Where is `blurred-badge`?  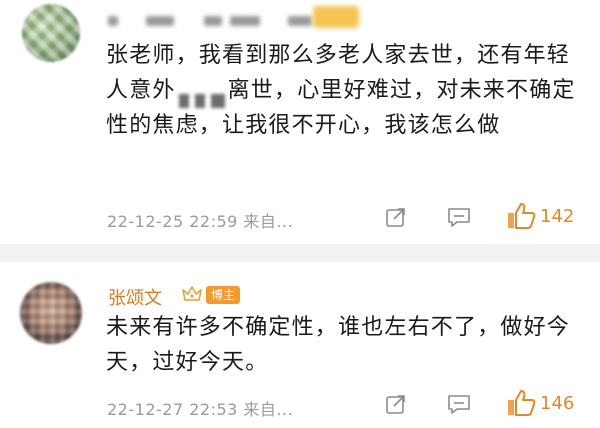
blurred-badge is located at coordinates (336, 17).